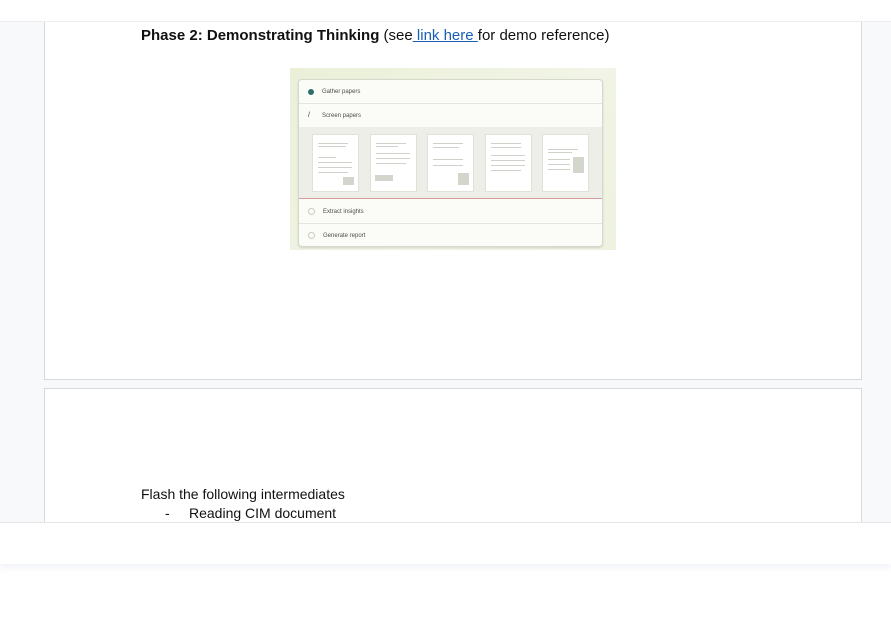  Describe the element at coordinates (343, 211) in the screenshot. I see `step-label: Extract insights` at that location.